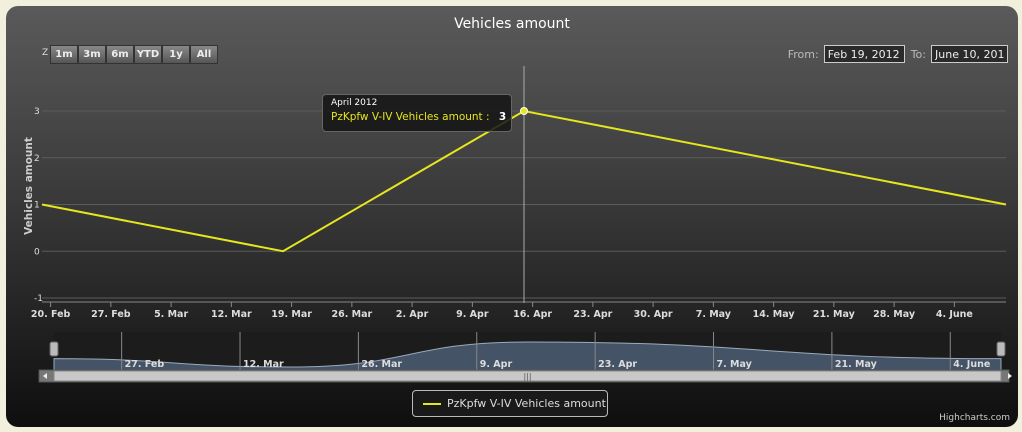 The height and width of the screenshot is (432, 1022). I want to click on navigator-scrollbar: |||, so click(525, 376).